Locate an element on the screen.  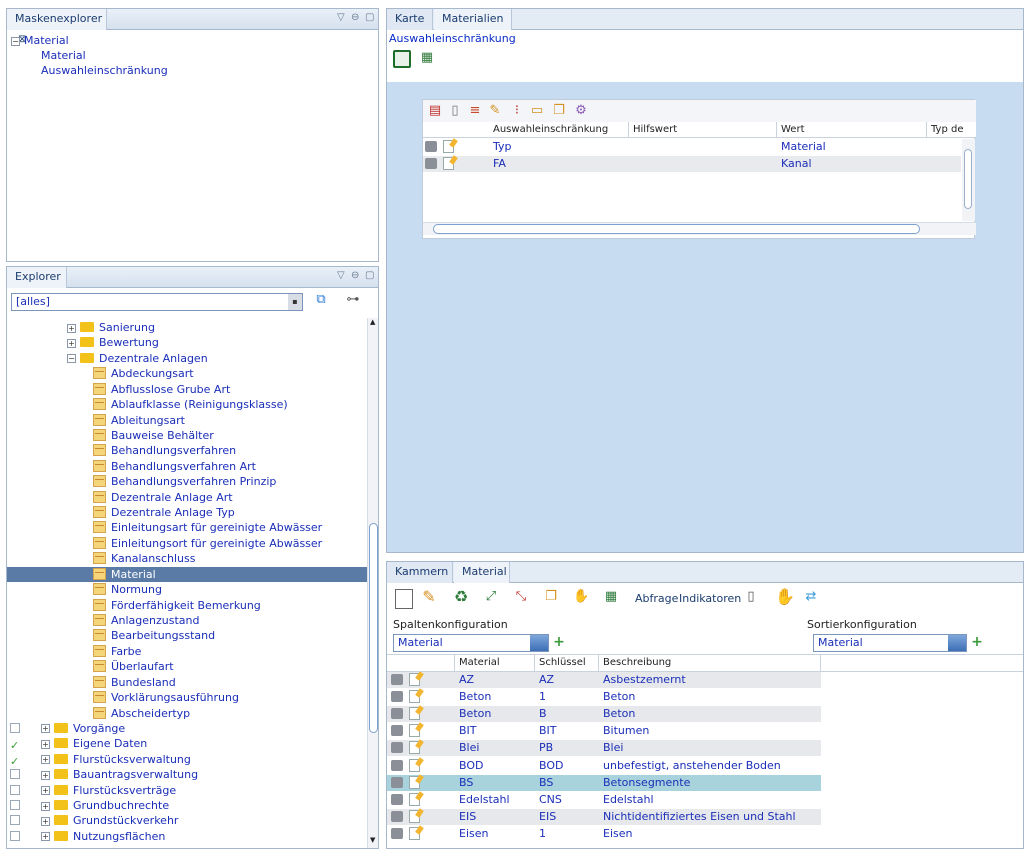
tree-item: Behandlungsverfahren Art is located at coordinates (187, 466).